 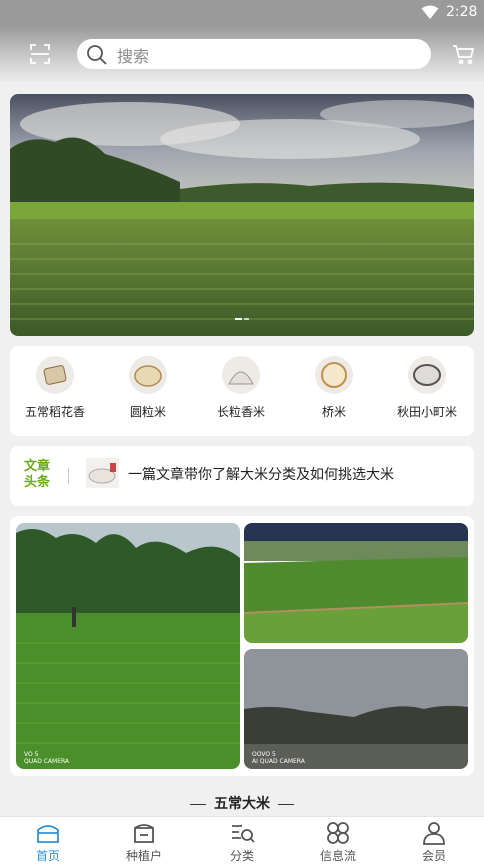 What do you see at coordinates (337, 856) in the screenshot?
I see `nav-label: 信息流` at bounding box center [337, 856].